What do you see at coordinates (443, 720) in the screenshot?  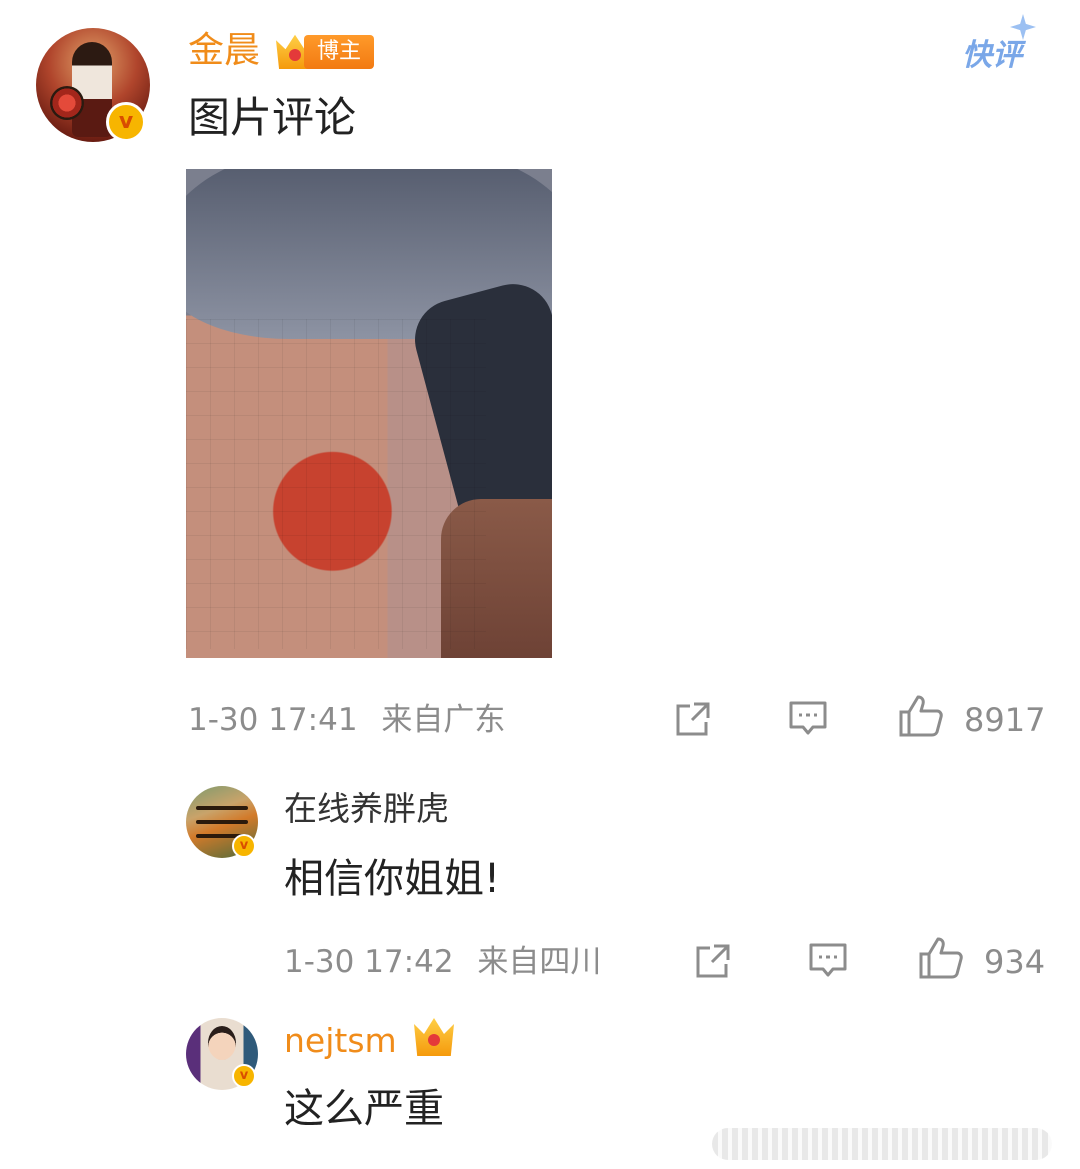 I see `comment-location: 来自广东` at bounding box center [443, 720].